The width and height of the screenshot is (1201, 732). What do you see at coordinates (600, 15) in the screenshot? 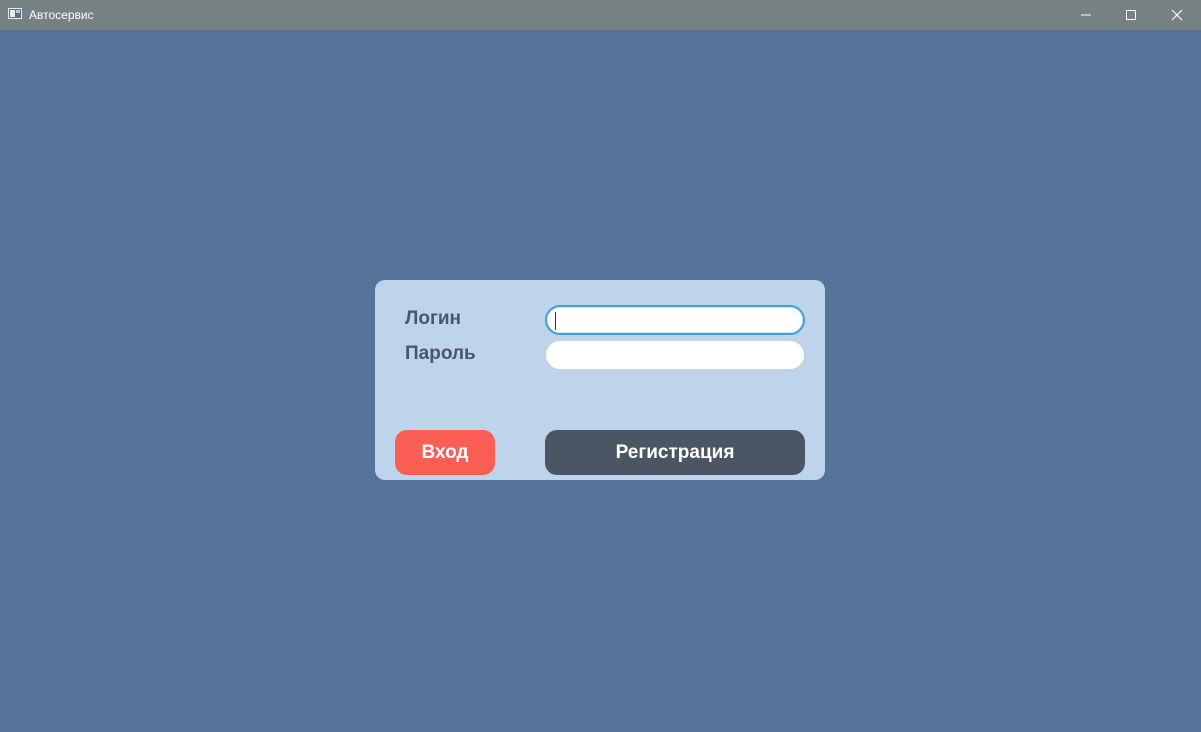
I see `title-bar: Автосервис` at bounding box center [600, 15].